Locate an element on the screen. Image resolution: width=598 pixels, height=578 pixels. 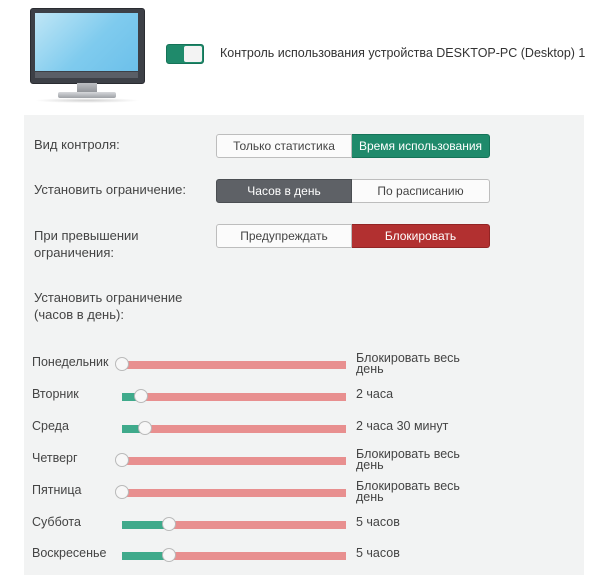
exceed-action-selector: Предупреждать Блокировать is located at coordinates (353, 236).